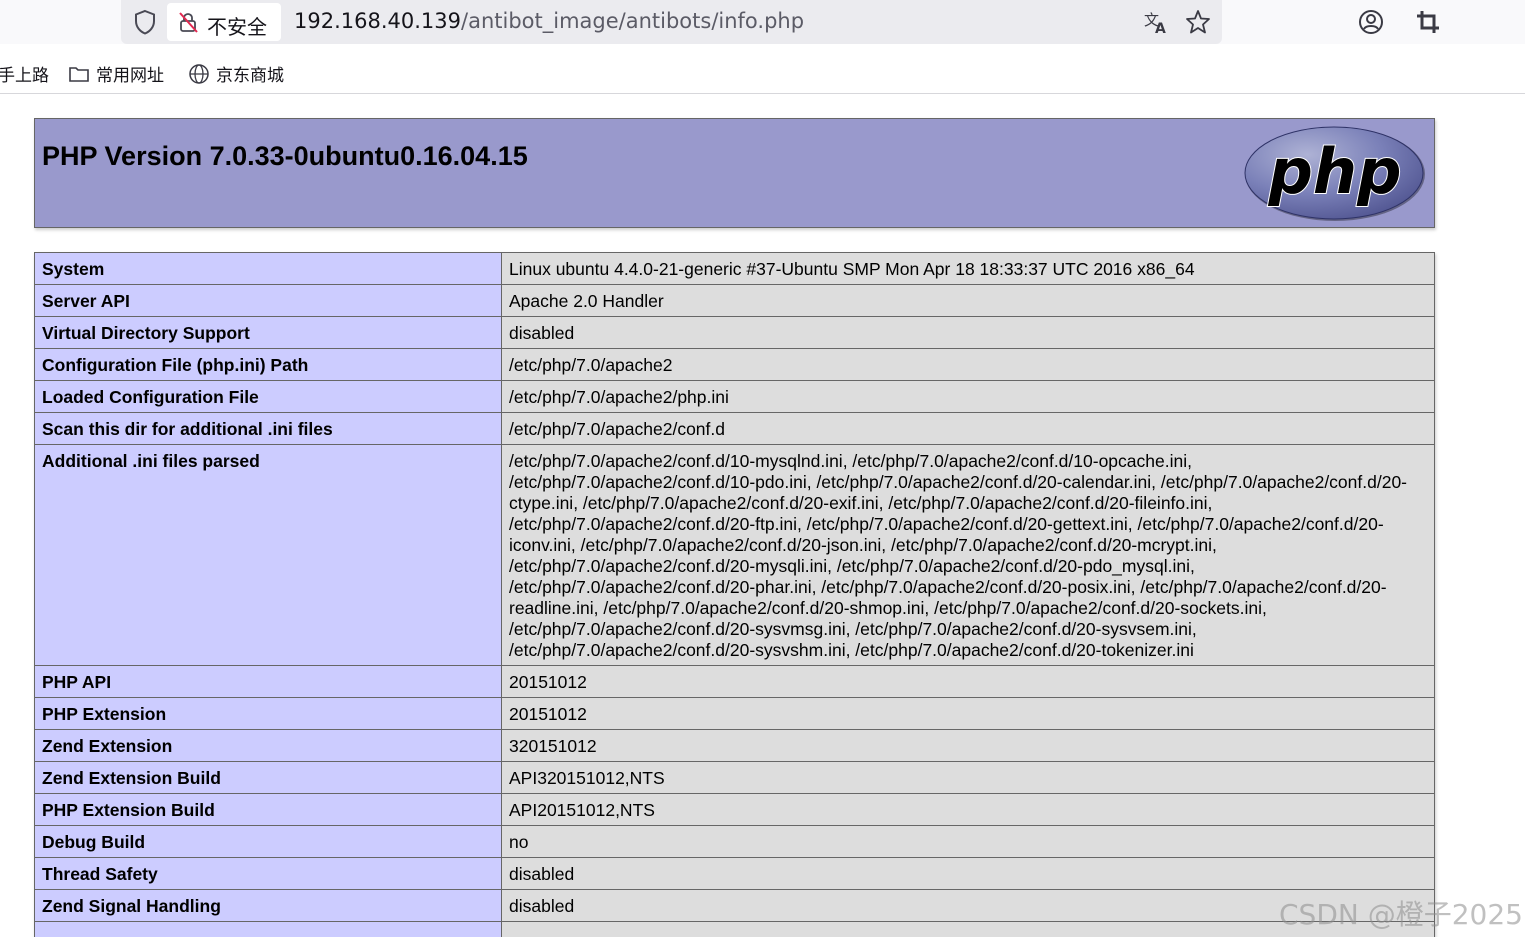 This screenshot has height=937, width=1525. What do you see at coordinates (268, 809) in the screenshot?
I see `row-key: PHP Extension Build` at bounding box center [268, 809].